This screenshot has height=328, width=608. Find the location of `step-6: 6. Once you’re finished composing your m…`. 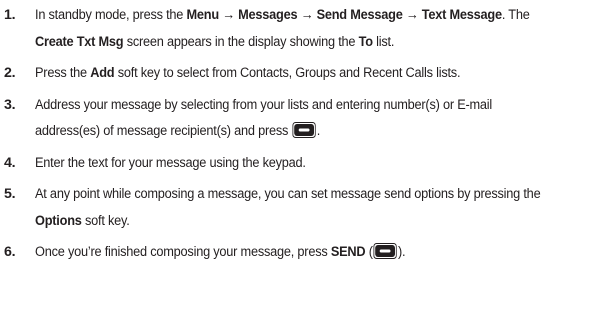

step-6: 6. Once you’re finished composing your m… is located at coordinates (303, 252).